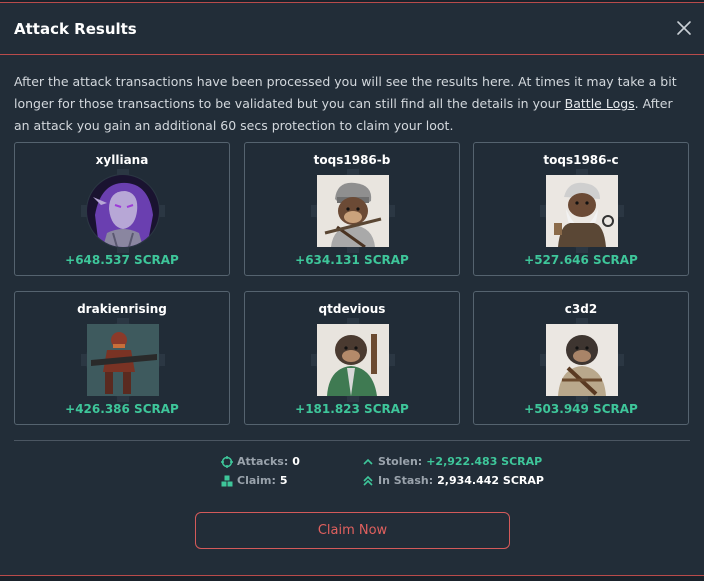 Image resolution: width=704 pixels, height=581 pixels. I want to click on result-card-toqs1986-b: toqs1986-b +634.131 SCRAP, so click(352, 209).